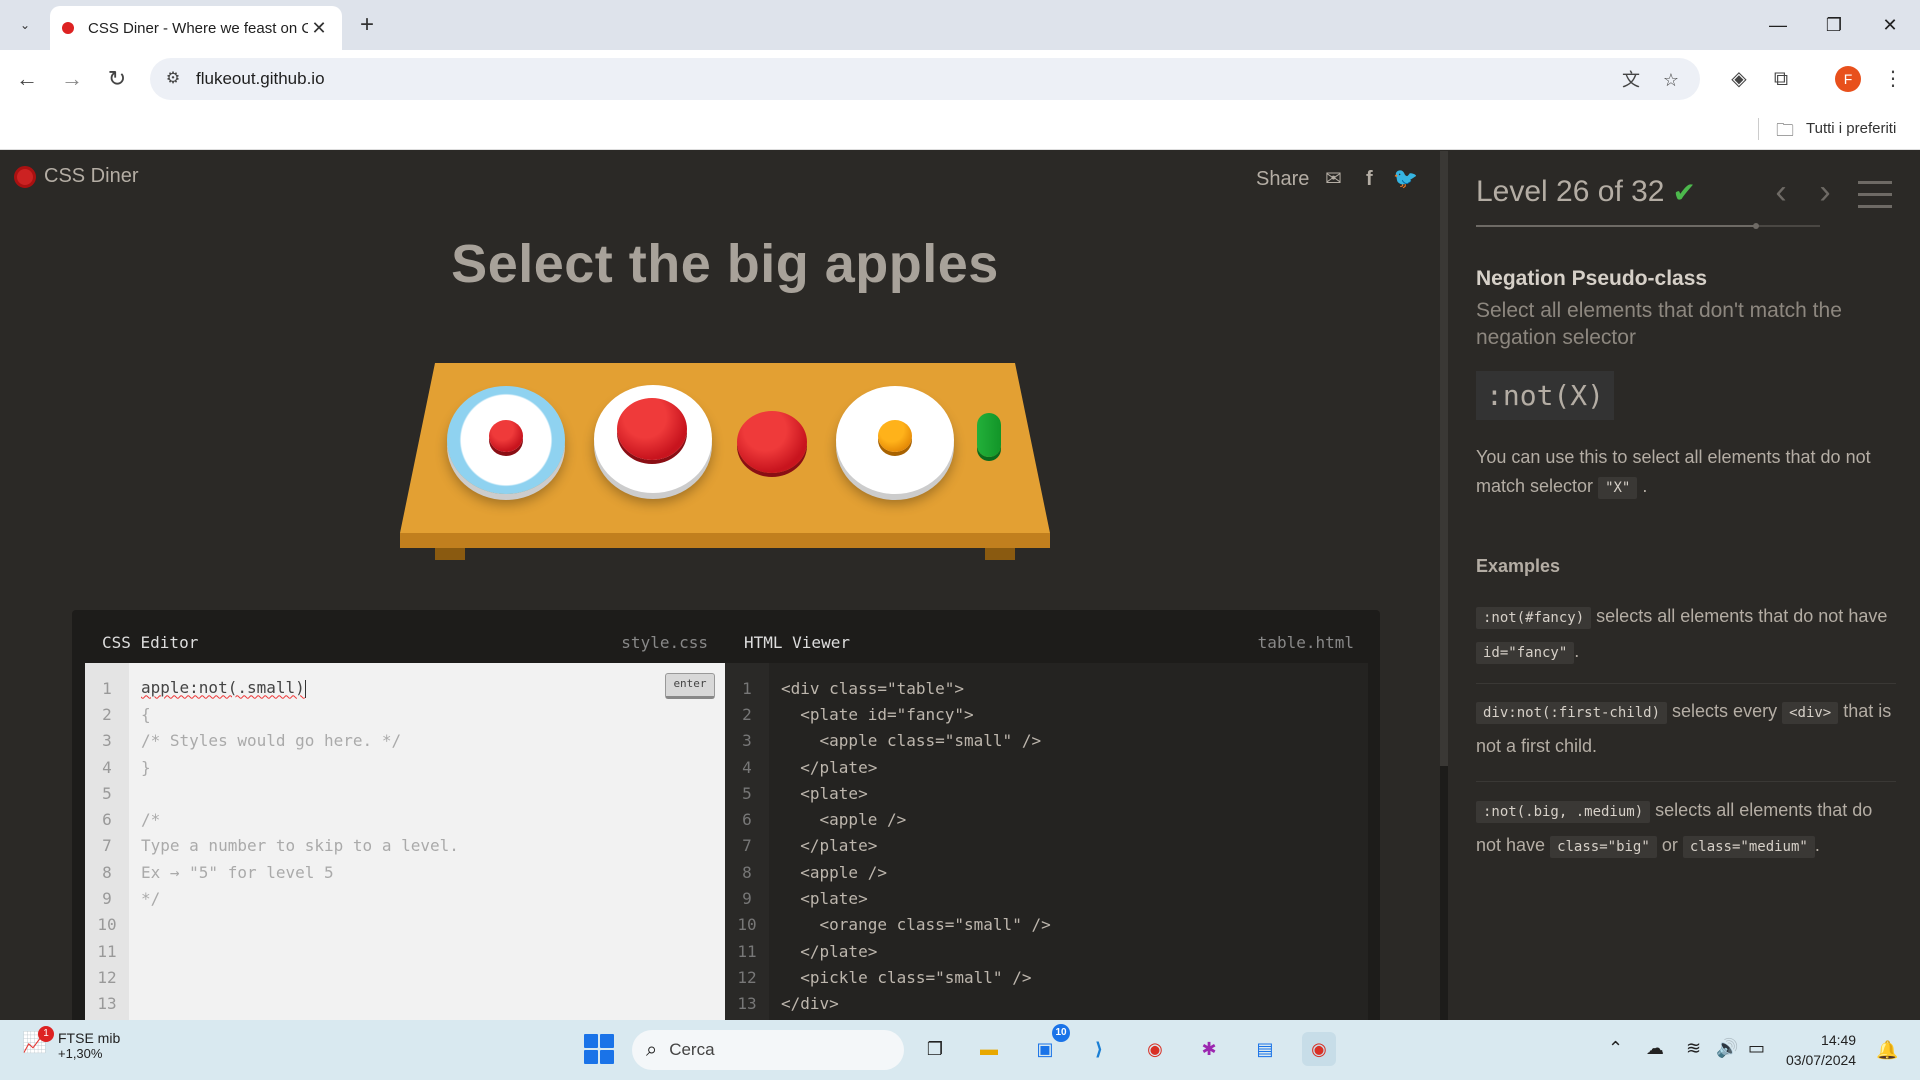 Image resolution: width=1920 pixels, height=1080 pixels. Describe the element at coordinates (1046, 819) in the screenshot. I see `code-line: 6 <apple />` at that location.